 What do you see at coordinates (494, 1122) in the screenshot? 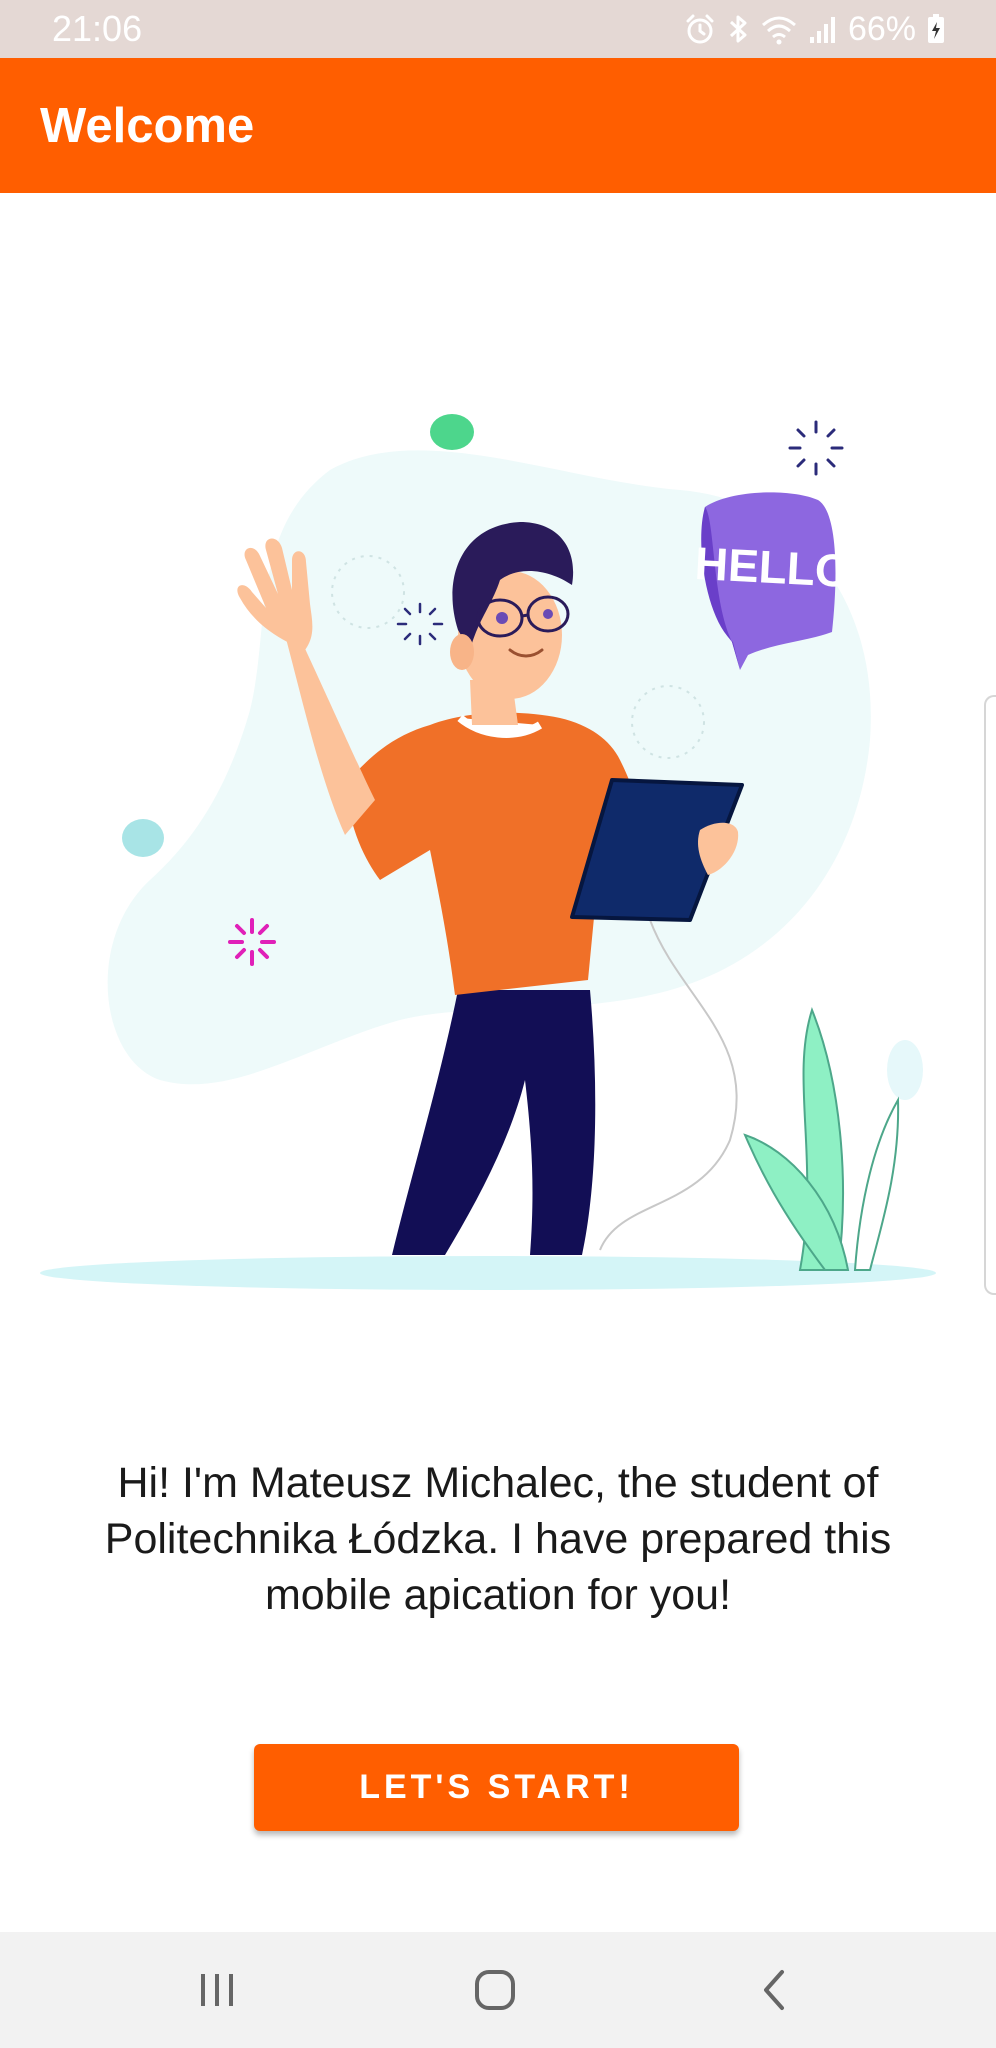
I see `person-legs` at bounding box center [494, 1122].